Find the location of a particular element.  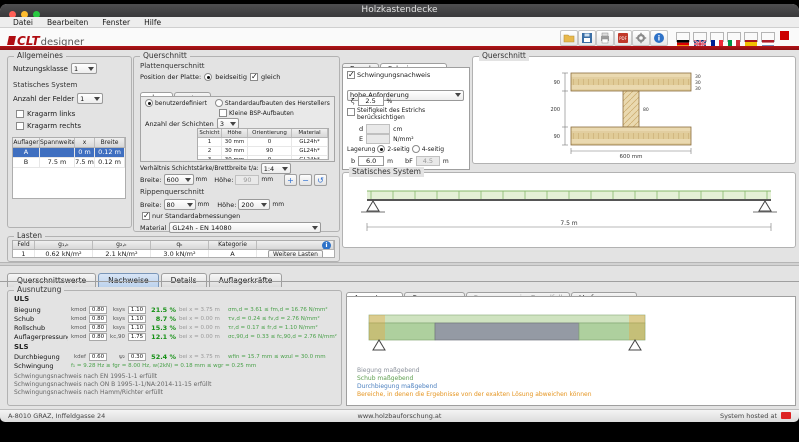

bf-input: 4.5 is located at coordinates (427, 161).